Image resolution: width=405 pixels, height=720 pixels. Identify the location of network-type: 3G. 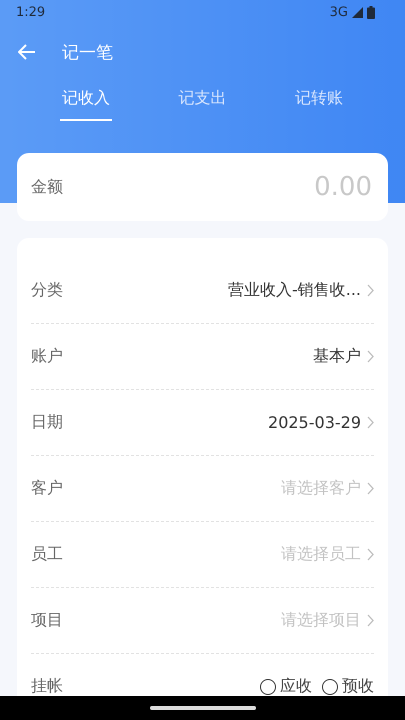
(339, 12).